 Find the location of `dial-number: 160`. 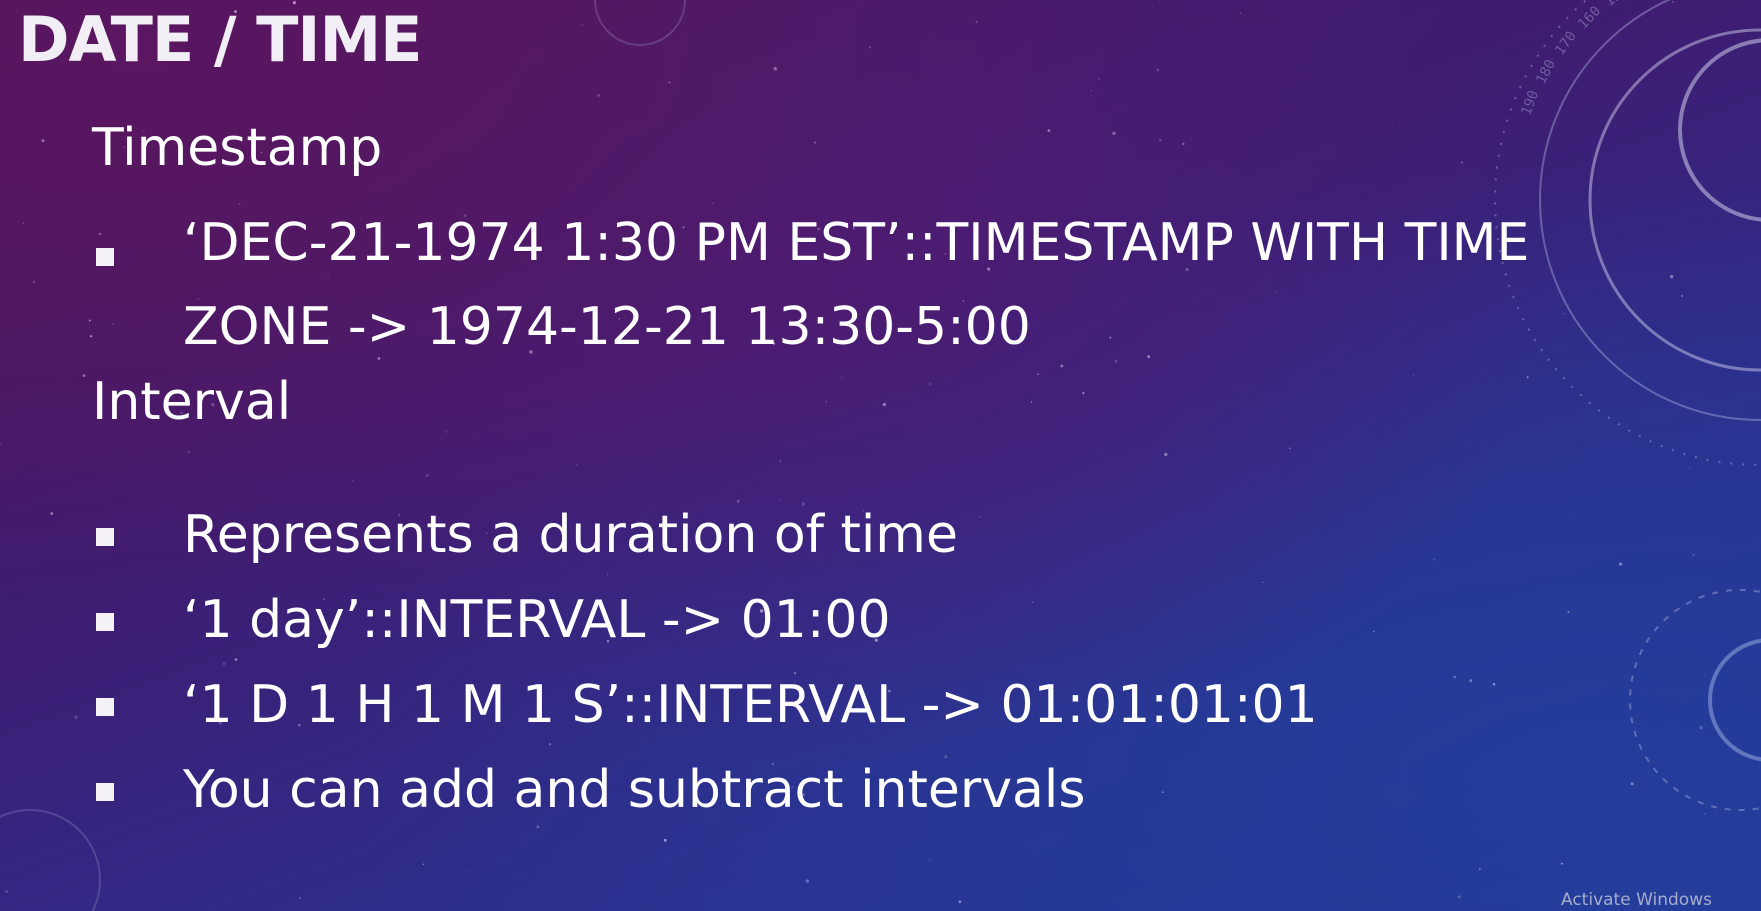

dial-number: 160 is located at coordinates (1589, 17).